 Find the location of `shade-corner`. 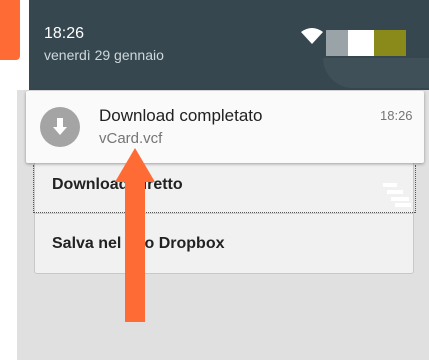

shade-corner is located at coordinates (376, 73).